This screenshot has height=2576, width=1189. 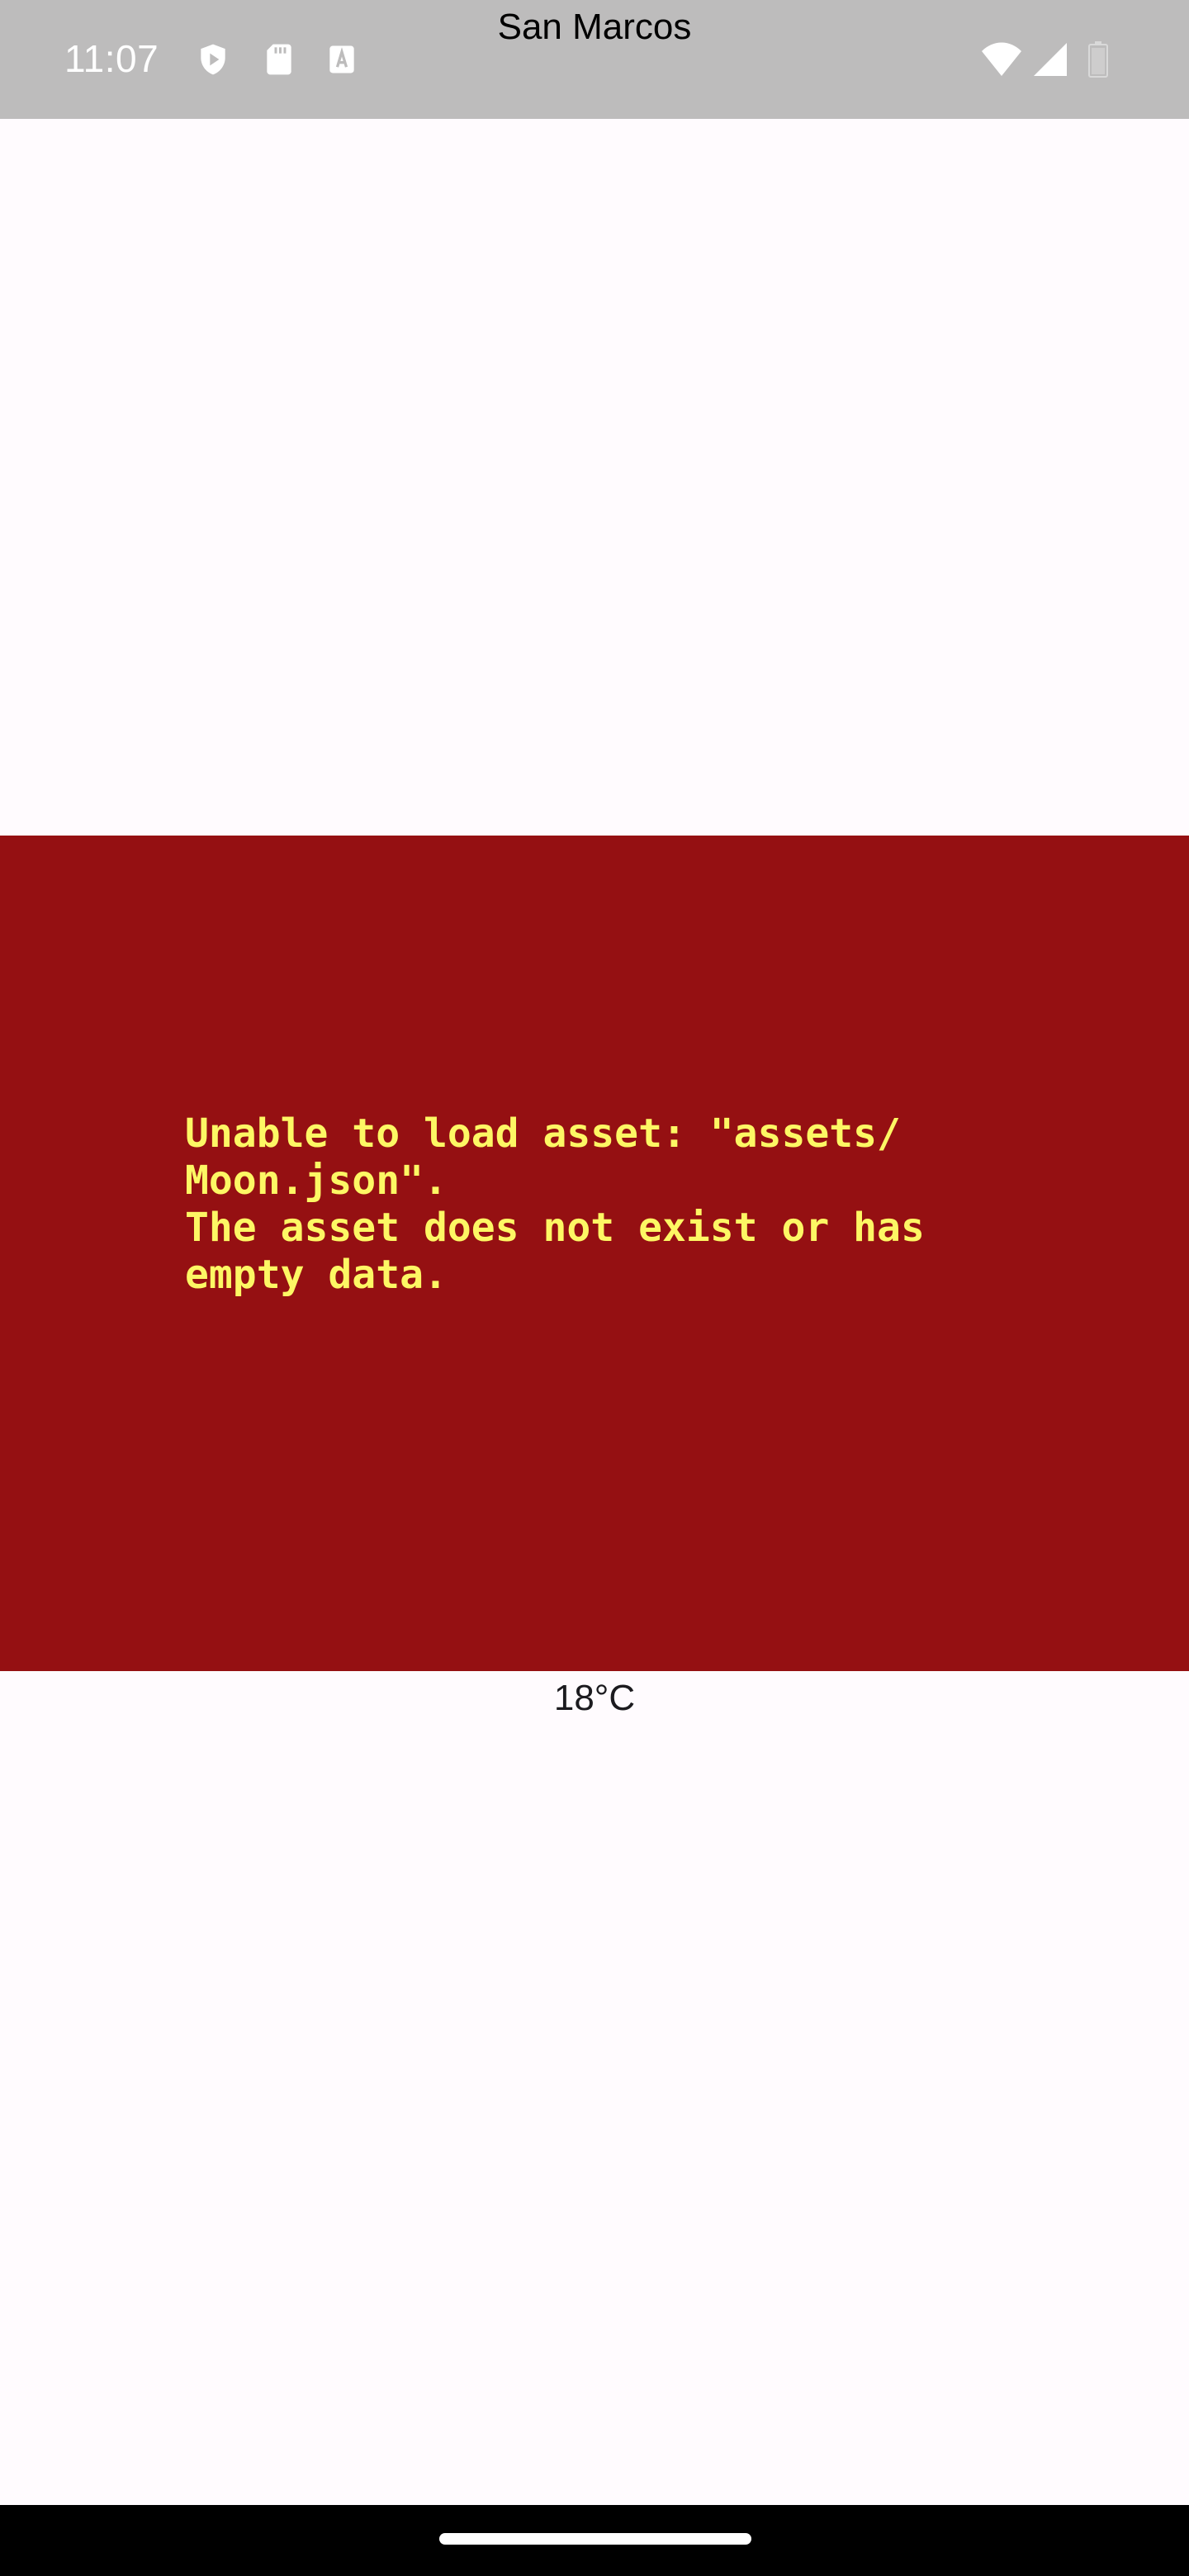 I want to click on temperature-label: 18°C, so click(x=594, y=1698).